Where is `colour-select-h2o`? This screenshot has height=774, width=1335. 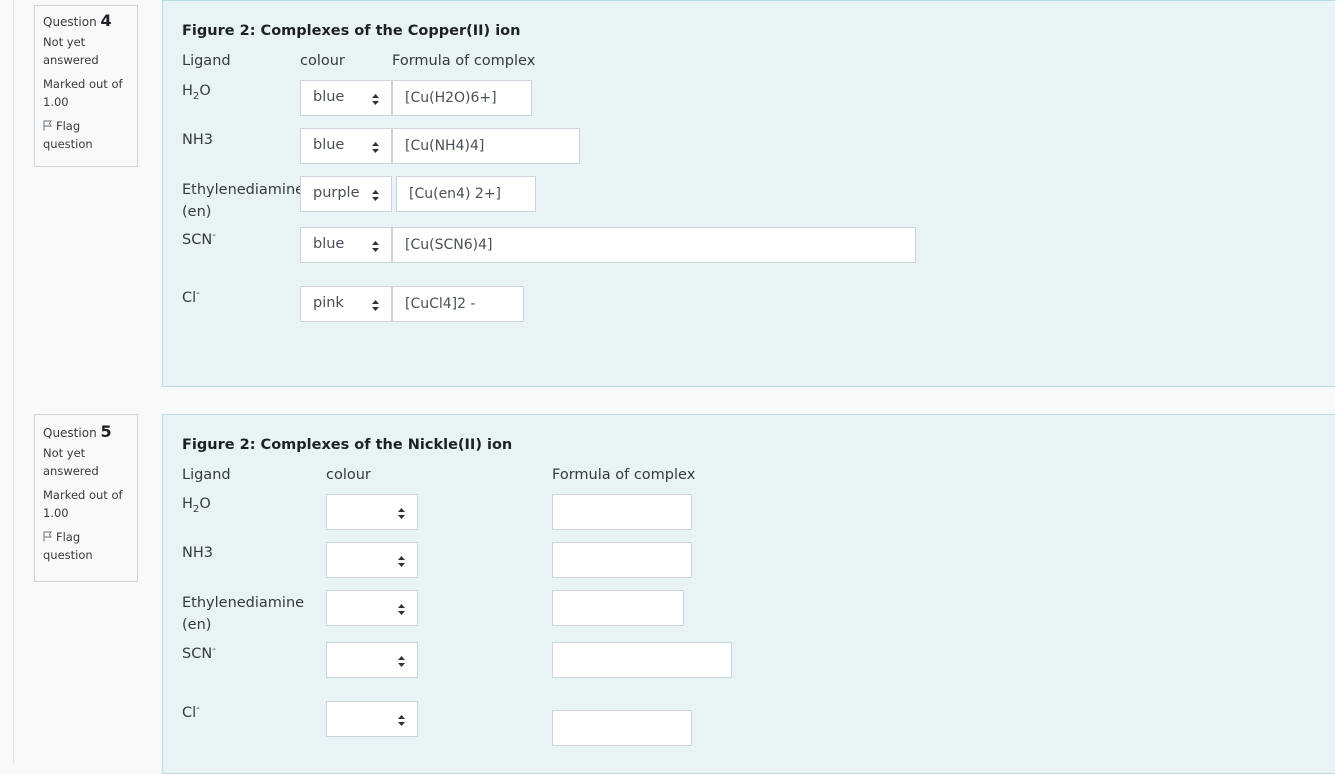
colour-select-h2o is located at coordinates (372, 512).